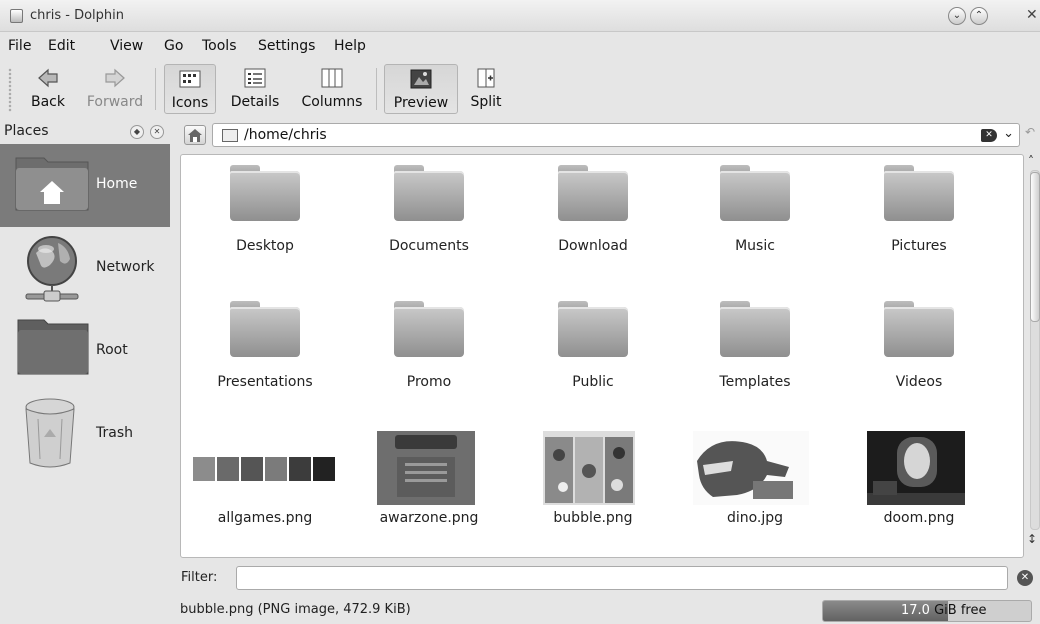 This screenshot has height=624, width=1040. I want to click on back-button: Back, so click(48, 89).